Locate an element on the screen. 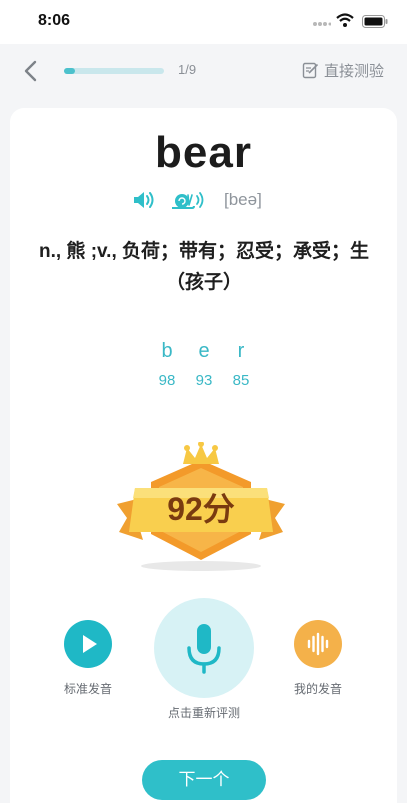  phoneme-scores: b 98 e 93 r 85 is located at coordinates (204, 363).